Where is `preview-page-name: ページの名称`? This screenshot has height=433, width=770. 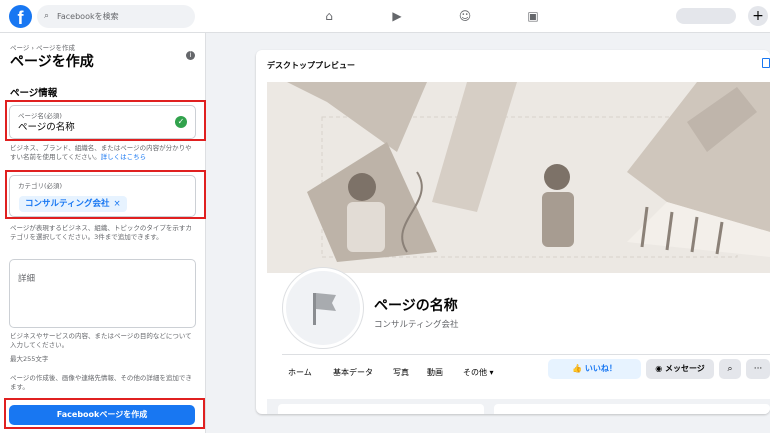
preview-page-name: ページの名称 is located at coordinates (416, 306).